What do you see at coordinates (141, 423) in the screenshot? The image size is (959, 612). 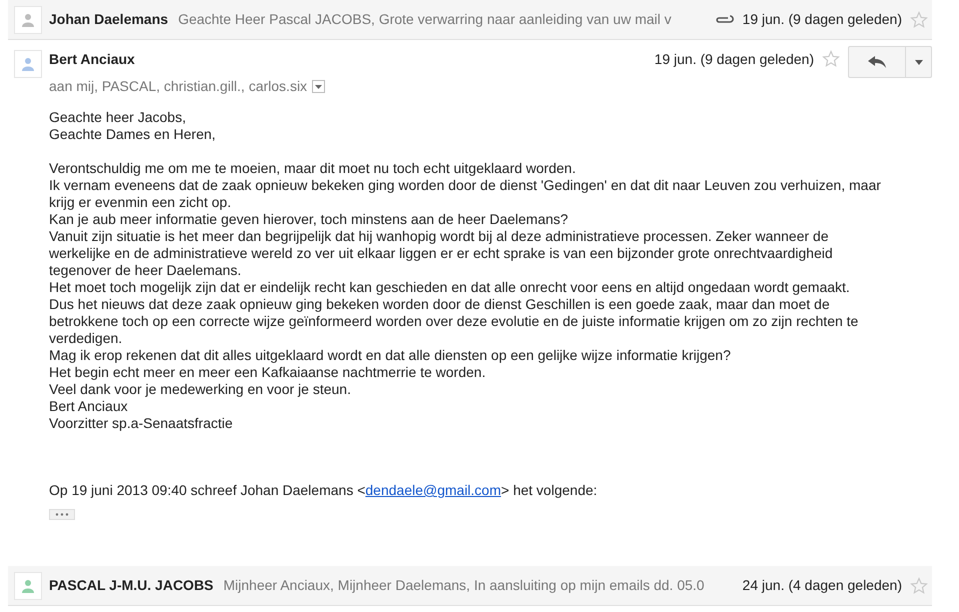 I see `body-text: Voorzitter sp.a-Senaatsfractie` at bounding box center [141, 423].